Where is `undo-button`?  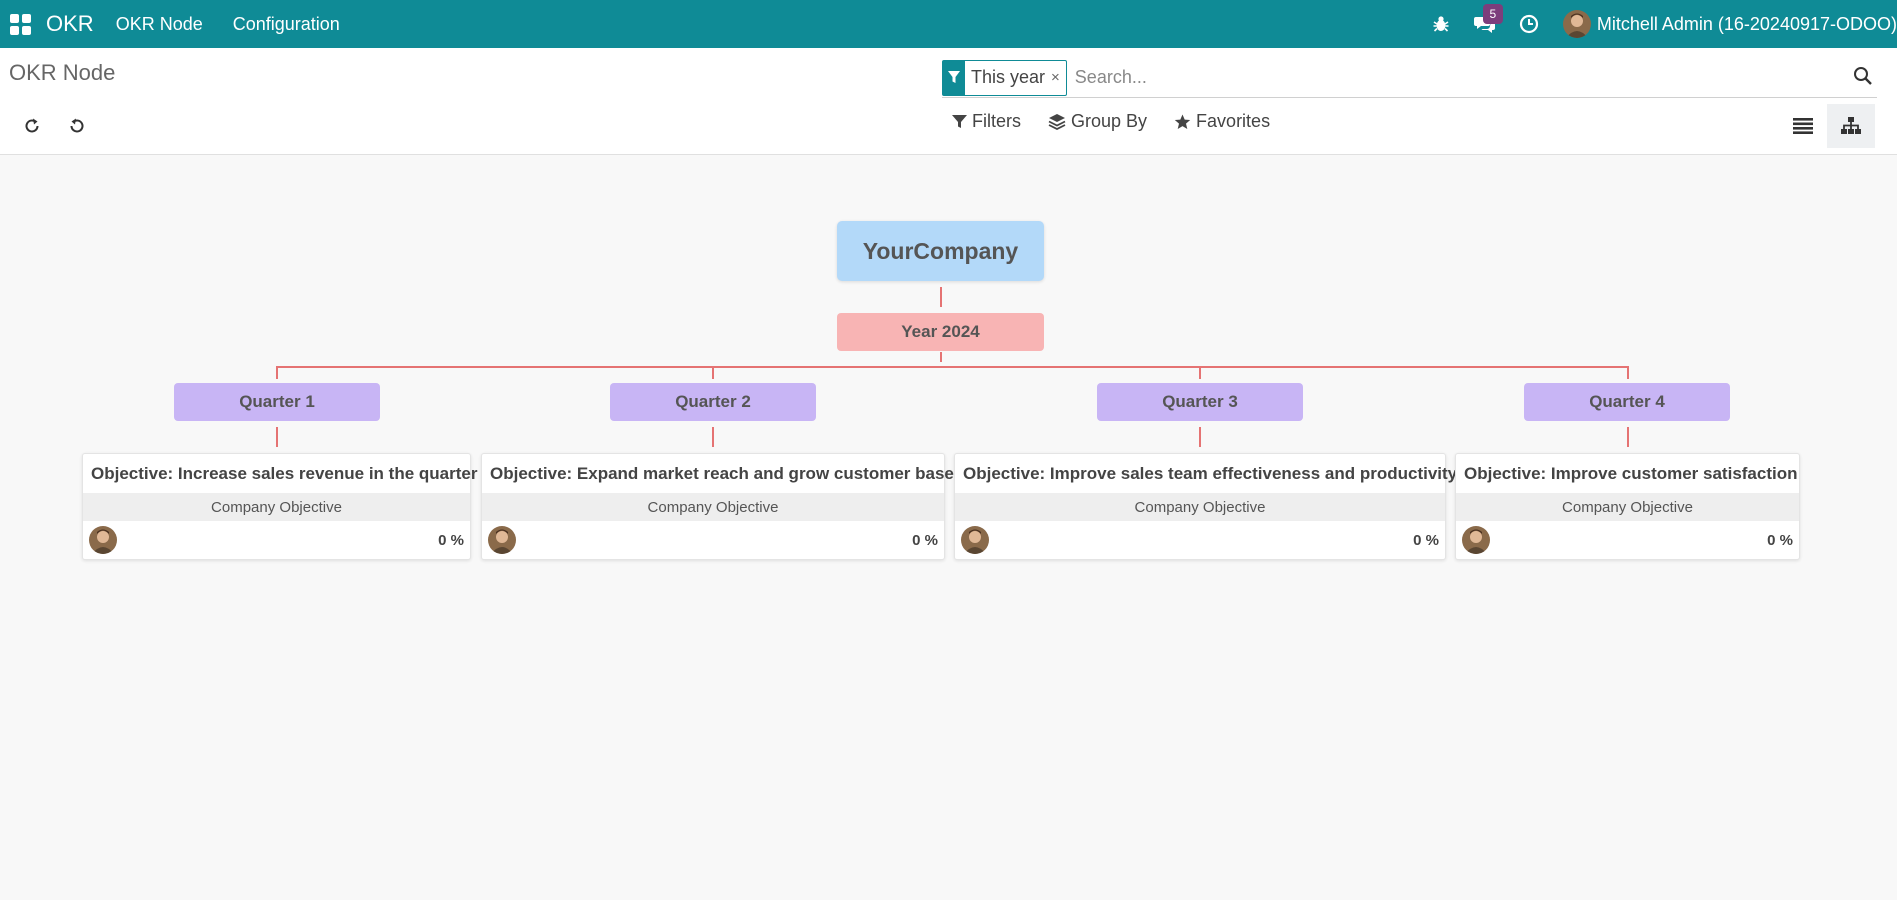
undo-button is located at coordinates (77, 126).